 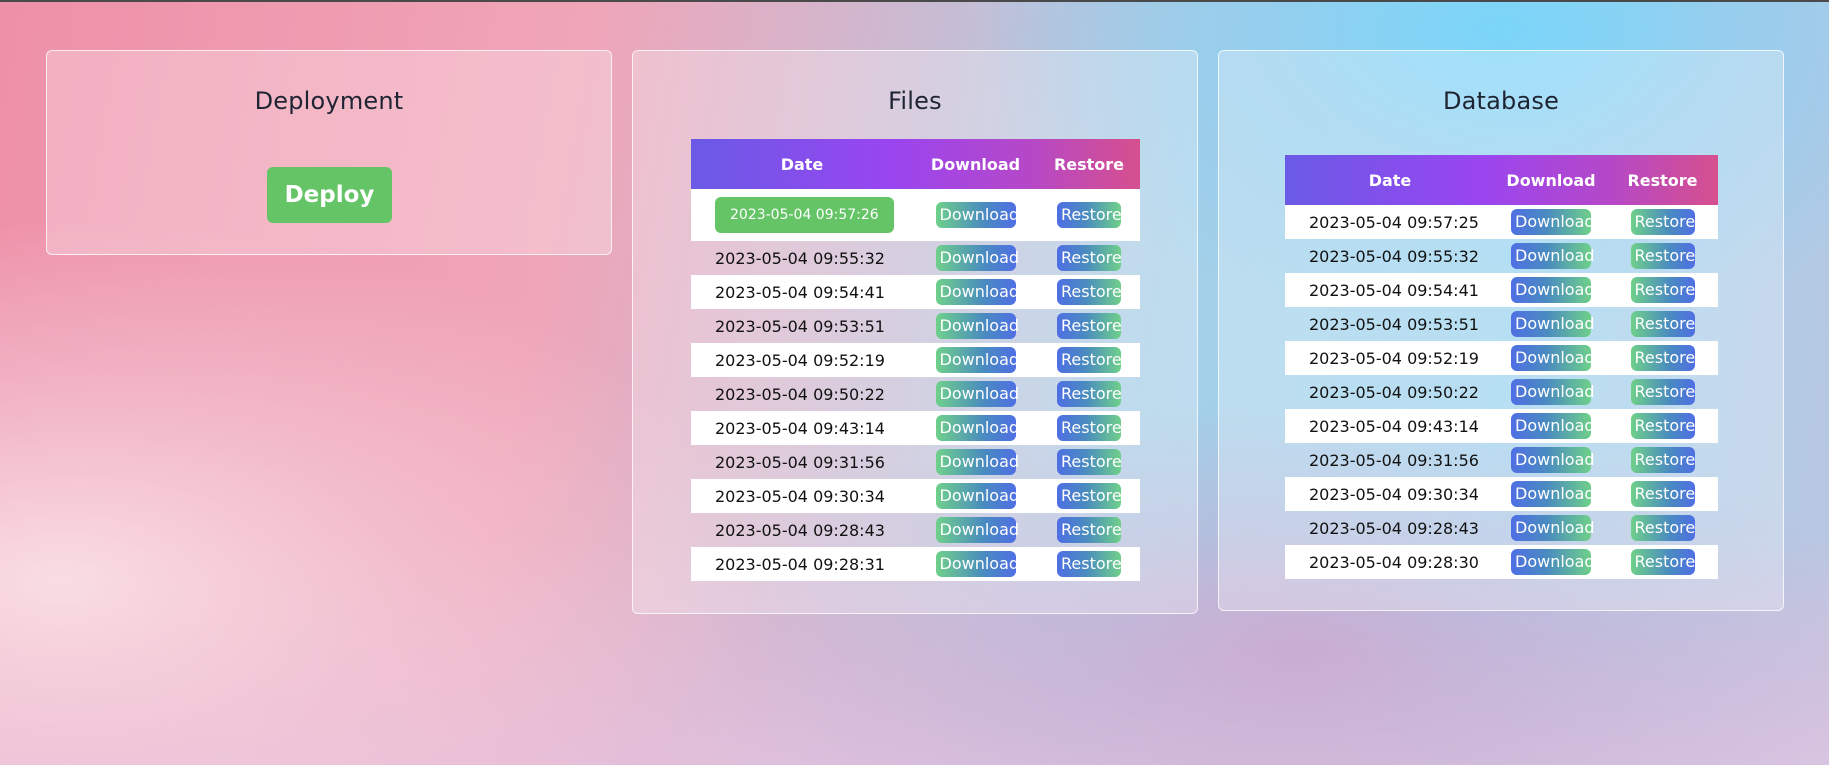 I want to click on date-cell: 2023-05-04 09:43:14, so click(x=1390, y=426).